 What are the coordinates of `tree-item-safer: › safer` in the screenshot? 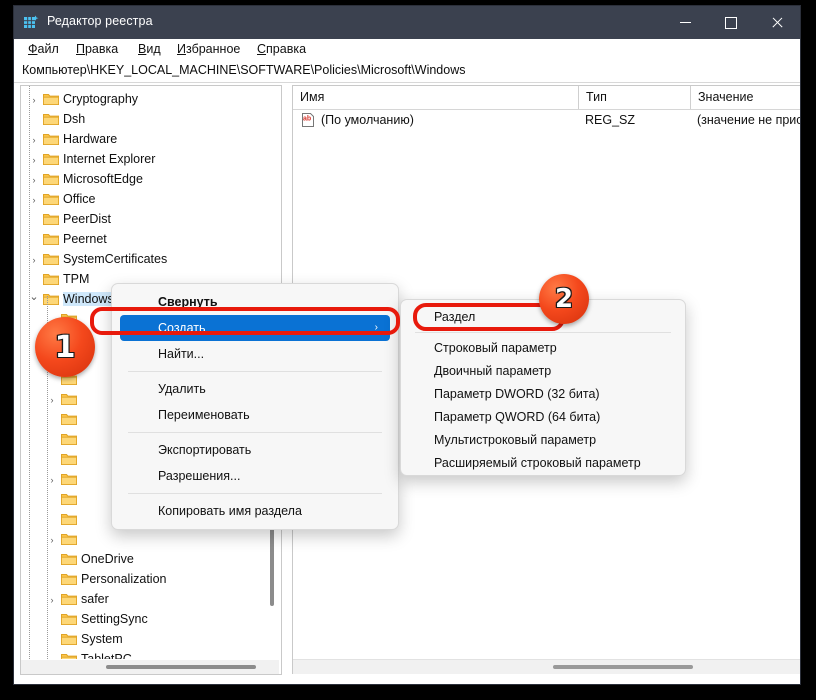 It's located at (143, 600).